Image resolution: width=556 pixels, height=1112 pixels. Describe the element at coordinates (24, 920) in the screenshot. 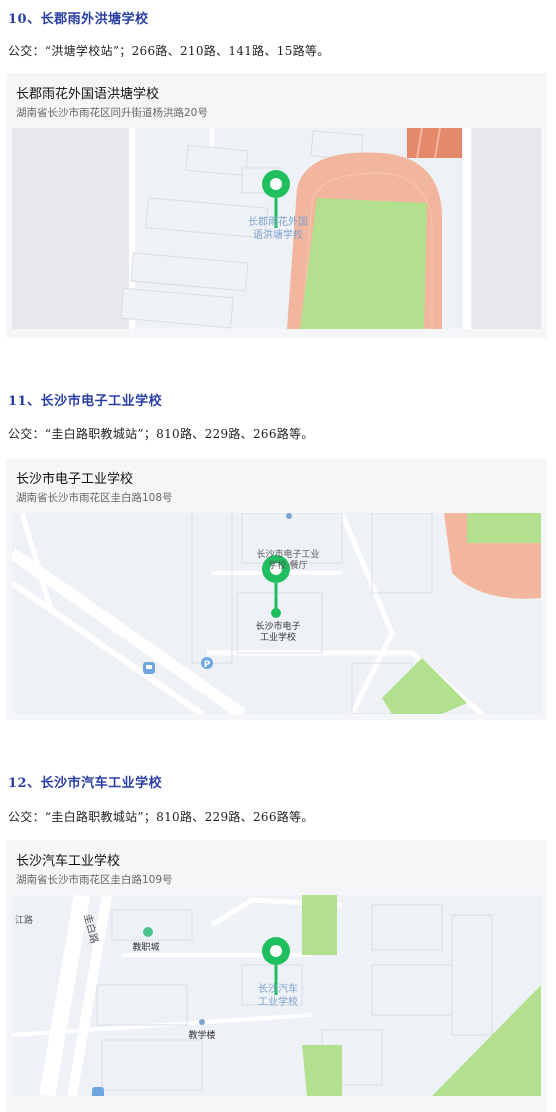

I see `edge-road-label: 江路` at that location.